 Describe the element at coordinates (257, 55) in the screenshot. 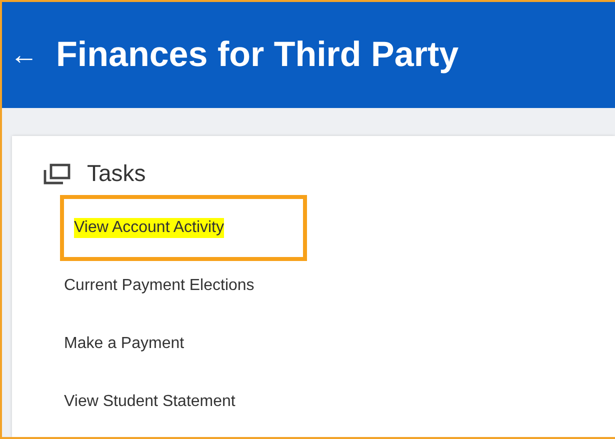

I see `page-title: Finances for Third Party` at that location.